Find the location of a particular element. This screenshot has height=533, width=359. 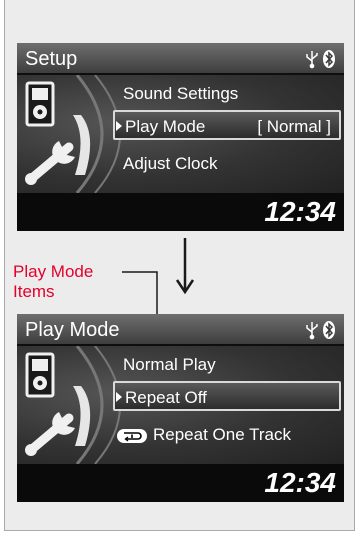

menu-item-sound-settings: Sound Settings is located at coordinates (230, 94).